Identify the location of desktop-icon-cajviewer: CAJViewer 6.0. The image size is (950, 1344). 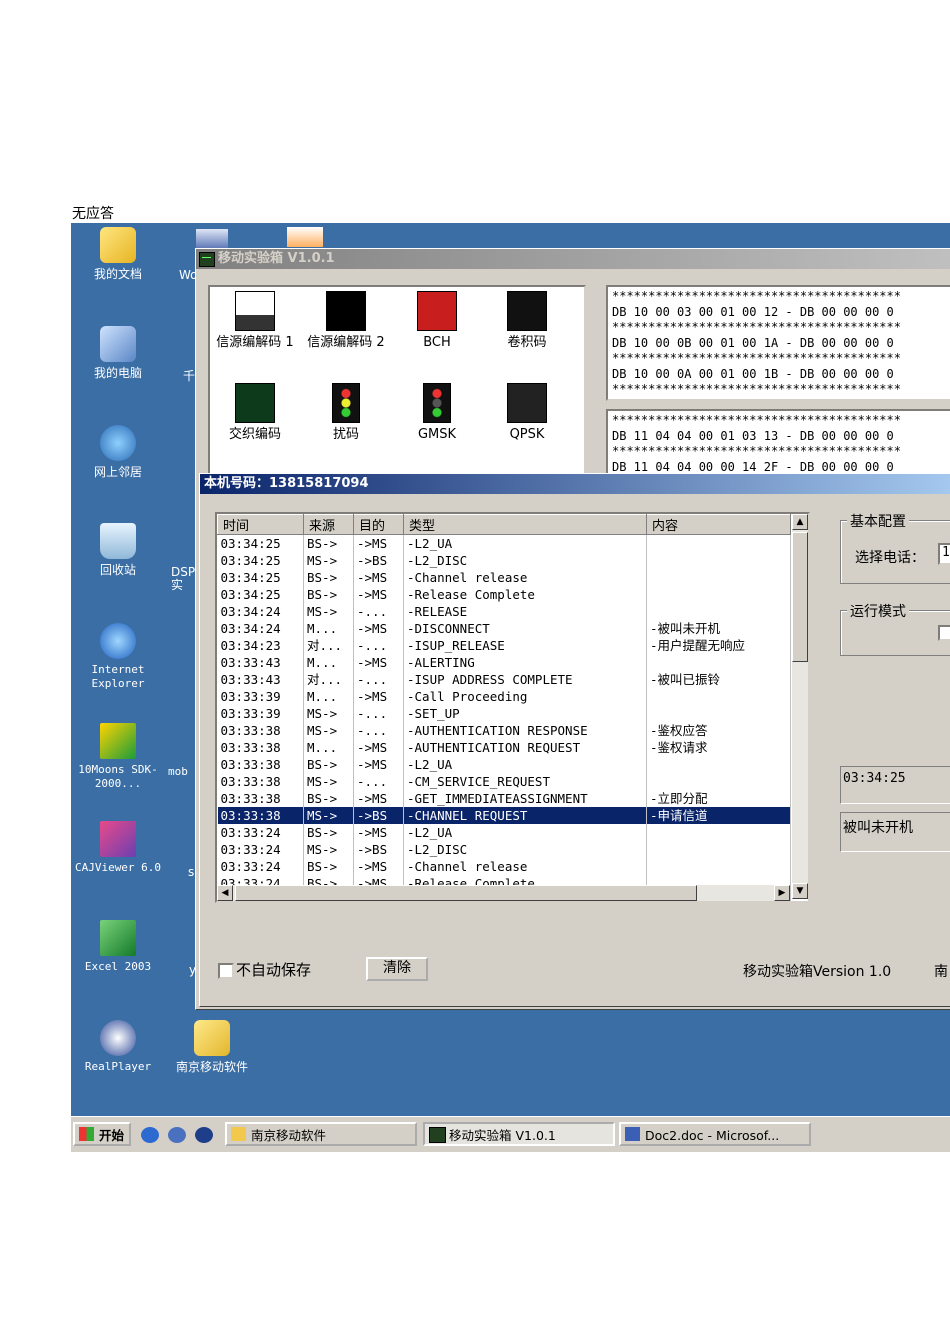
(118, 848).